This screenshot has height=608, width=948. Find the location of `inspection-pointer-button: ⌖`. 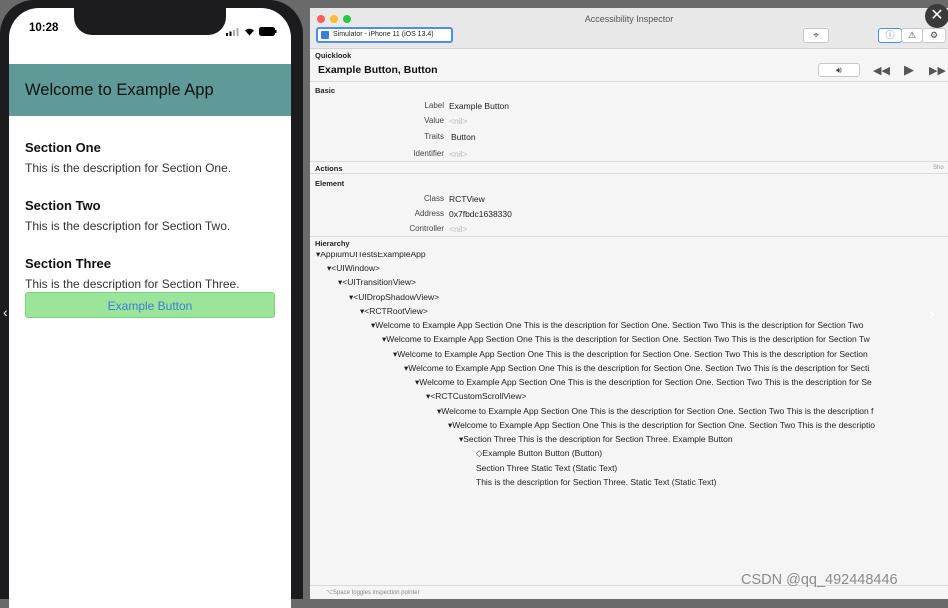

inspection-pointer-button: ⌖ is located at coordinates (816, 35).